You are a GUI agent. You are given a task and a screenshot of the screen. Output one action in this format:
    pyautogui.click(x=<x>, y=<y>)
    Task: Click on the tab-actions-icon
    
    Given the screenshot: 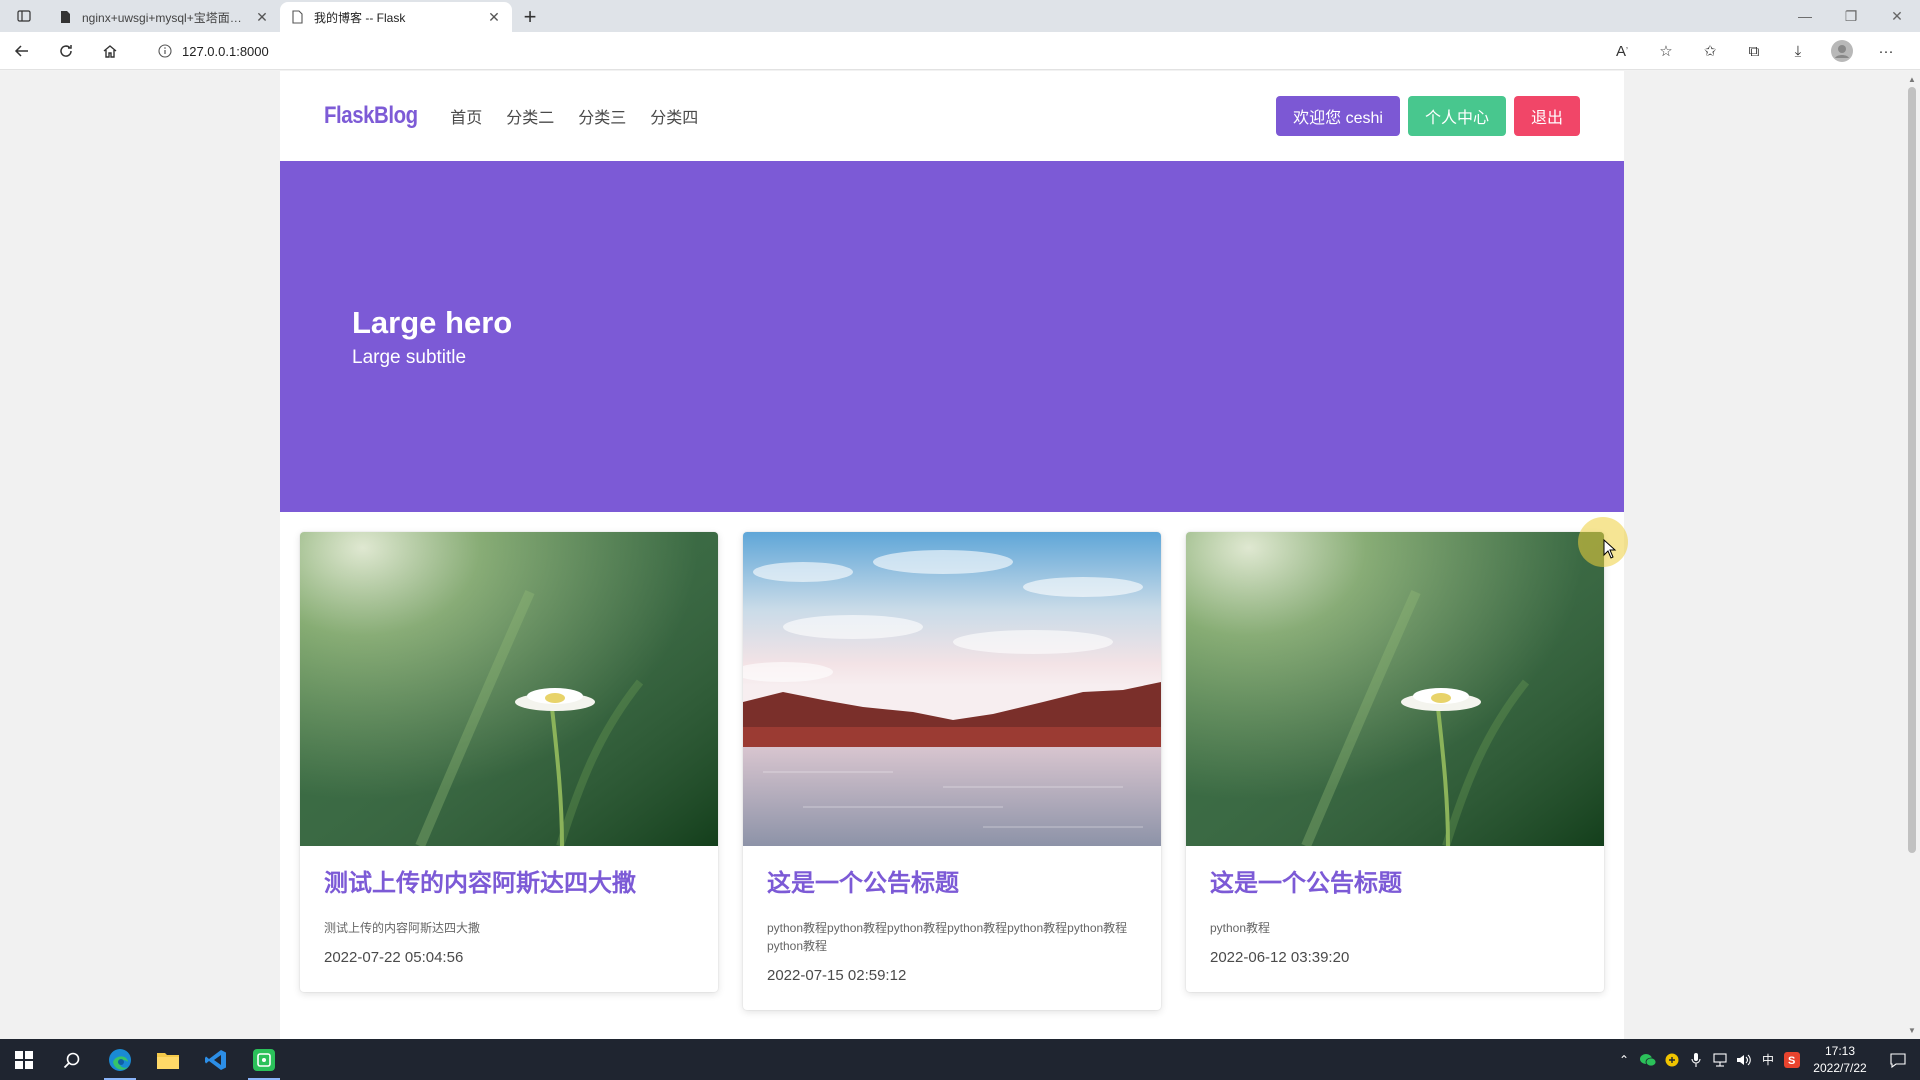 What is the action you would take?
    pyautogui.click(x=24, y=16)
    